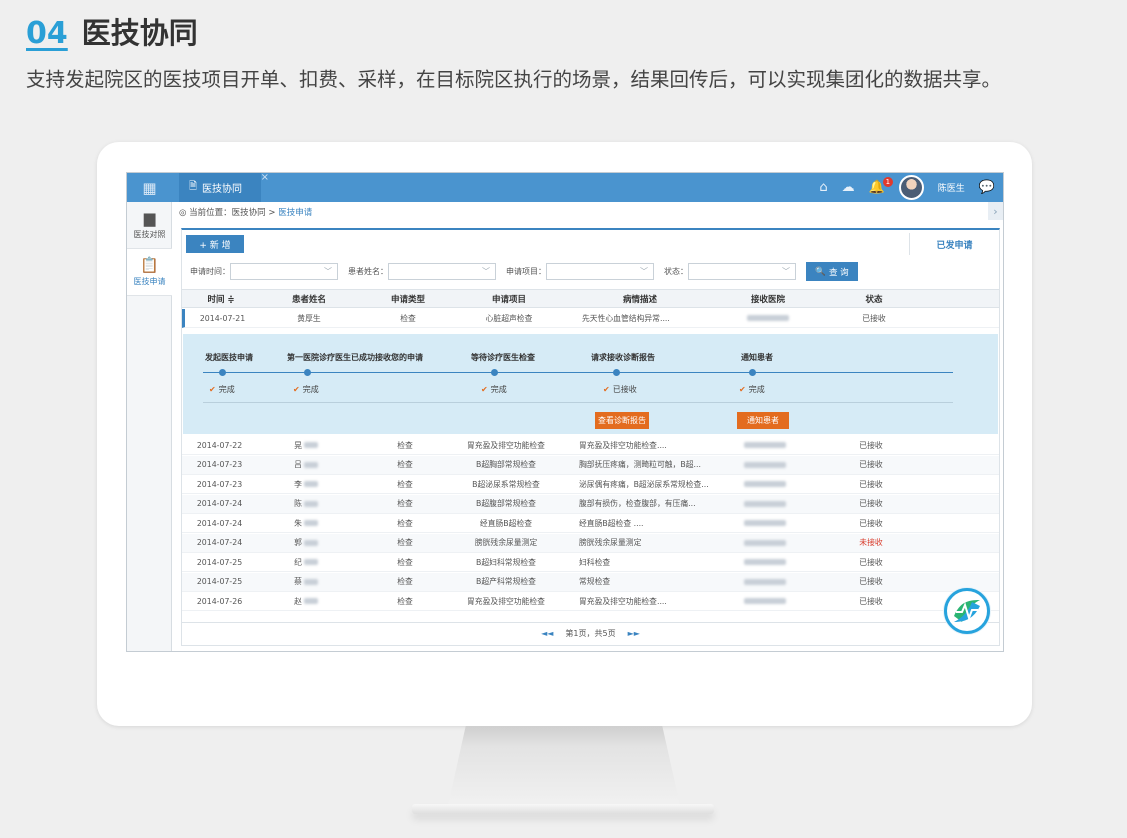  Describe the element at coordinates (139, 33) in the screenshot. I see `section-title: 医技协同` at that location.